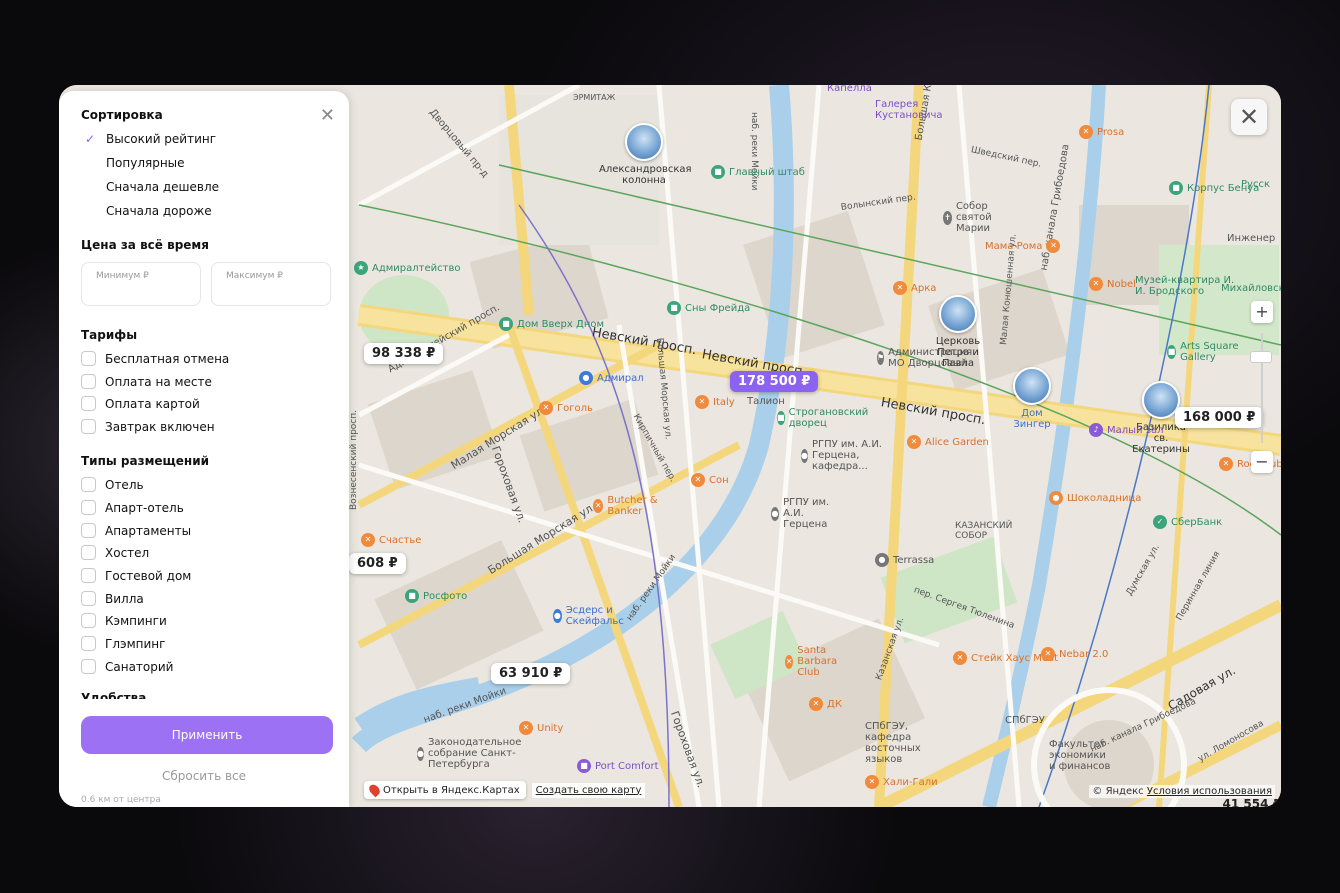 The height and width of the screenshot is (893, 1340). I want to click on poi-dk: ✕ ДК, so click(825, 704).